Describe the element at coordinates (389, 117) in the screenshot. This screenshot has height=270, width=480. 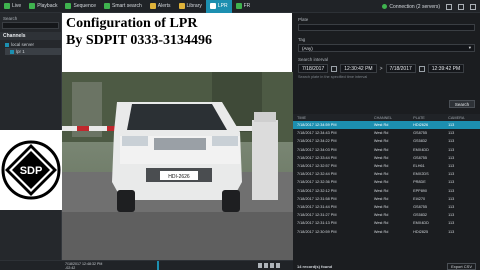
I see `col-channel: CHANNEL` at that location.